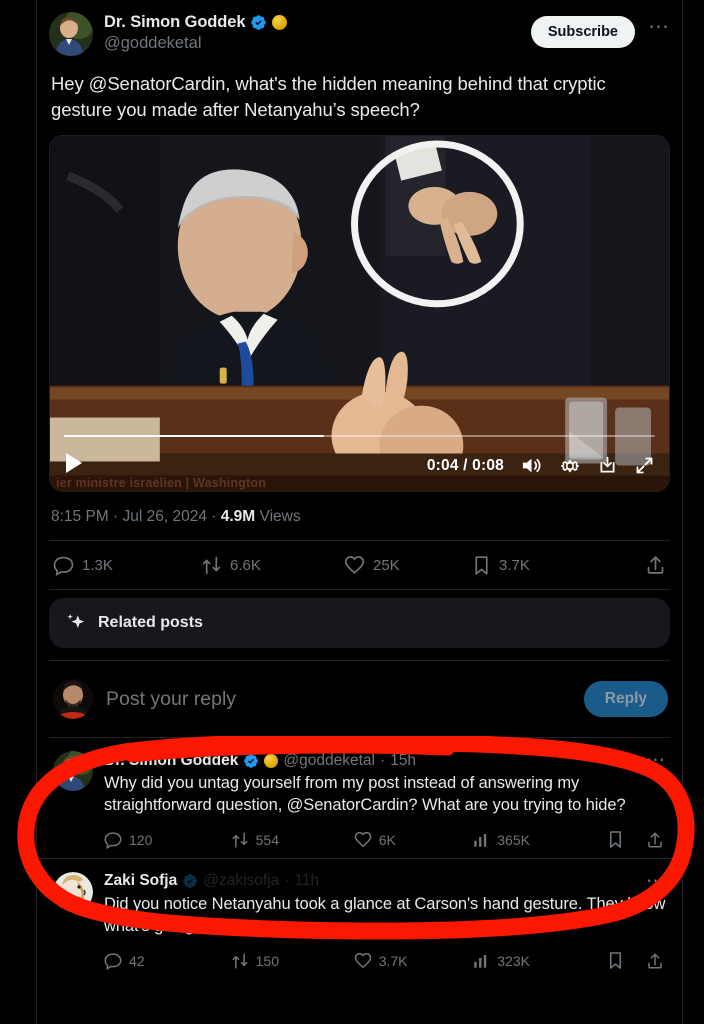  I want to click on reply-header: Dr. Simon Goddek @goddeketal · 15h ⋯, so click(385, 760).